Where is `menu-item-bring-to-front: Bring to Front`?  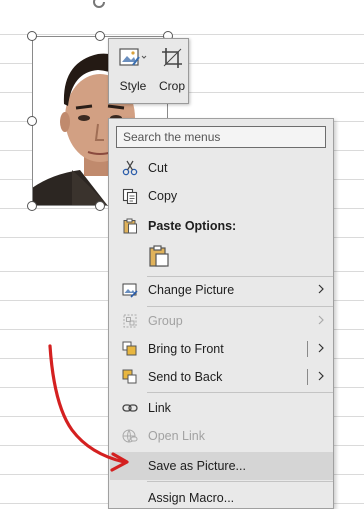
menu-item-bring-to-front: Bring to Front is located at coordinates (221, 349).